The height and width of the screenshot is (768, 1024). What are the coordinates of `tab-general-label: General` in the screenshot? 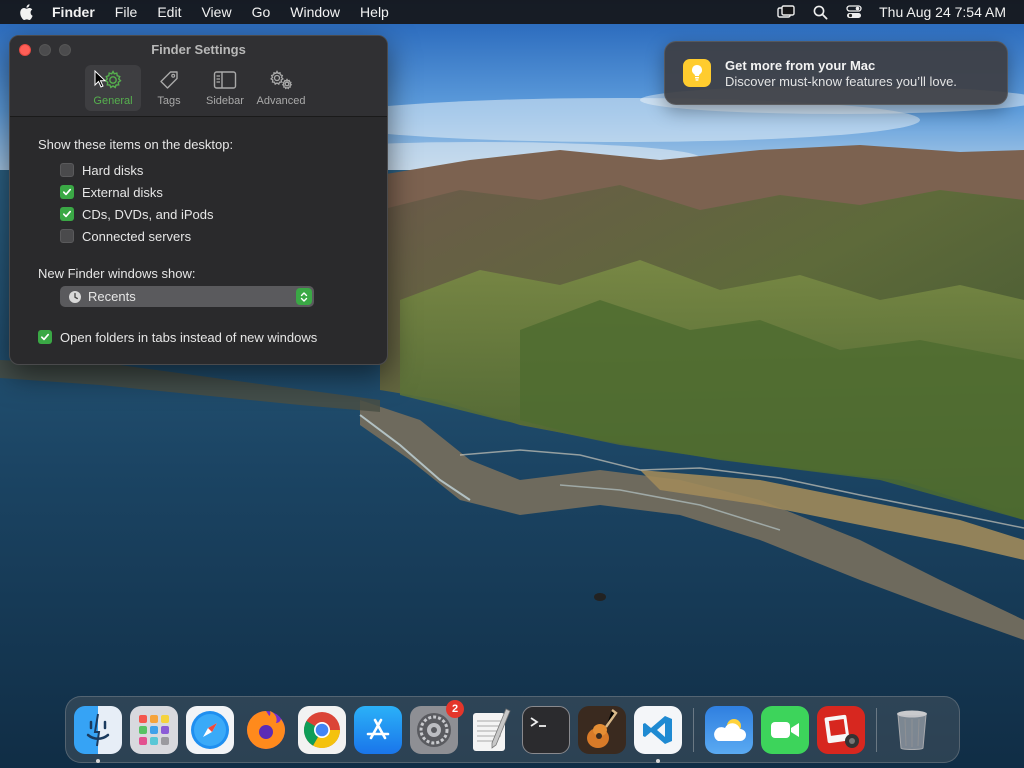 It's located at (113, 101).